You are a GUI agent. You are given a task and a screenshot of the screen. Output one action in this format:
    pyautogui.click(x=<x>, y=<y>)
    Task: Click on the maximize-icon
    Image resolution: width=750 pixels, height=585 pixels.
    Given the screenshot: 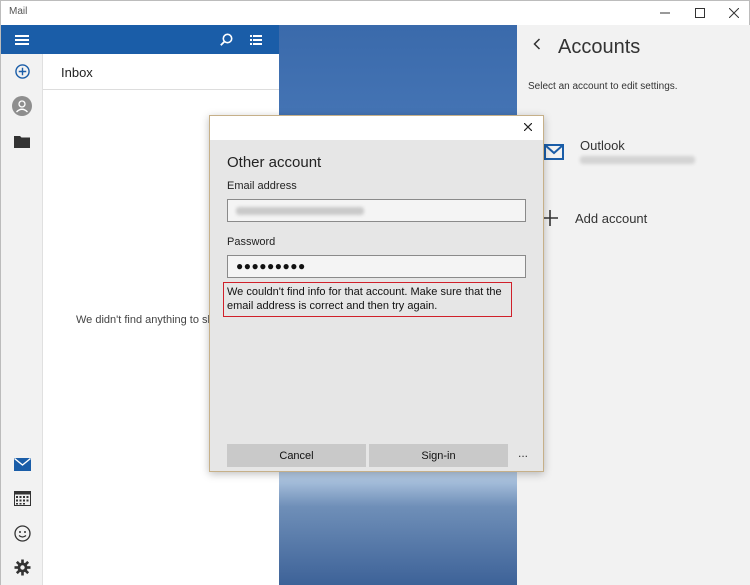 What is the action you would take?
    pyautogui.click(x=700, y=13)
    